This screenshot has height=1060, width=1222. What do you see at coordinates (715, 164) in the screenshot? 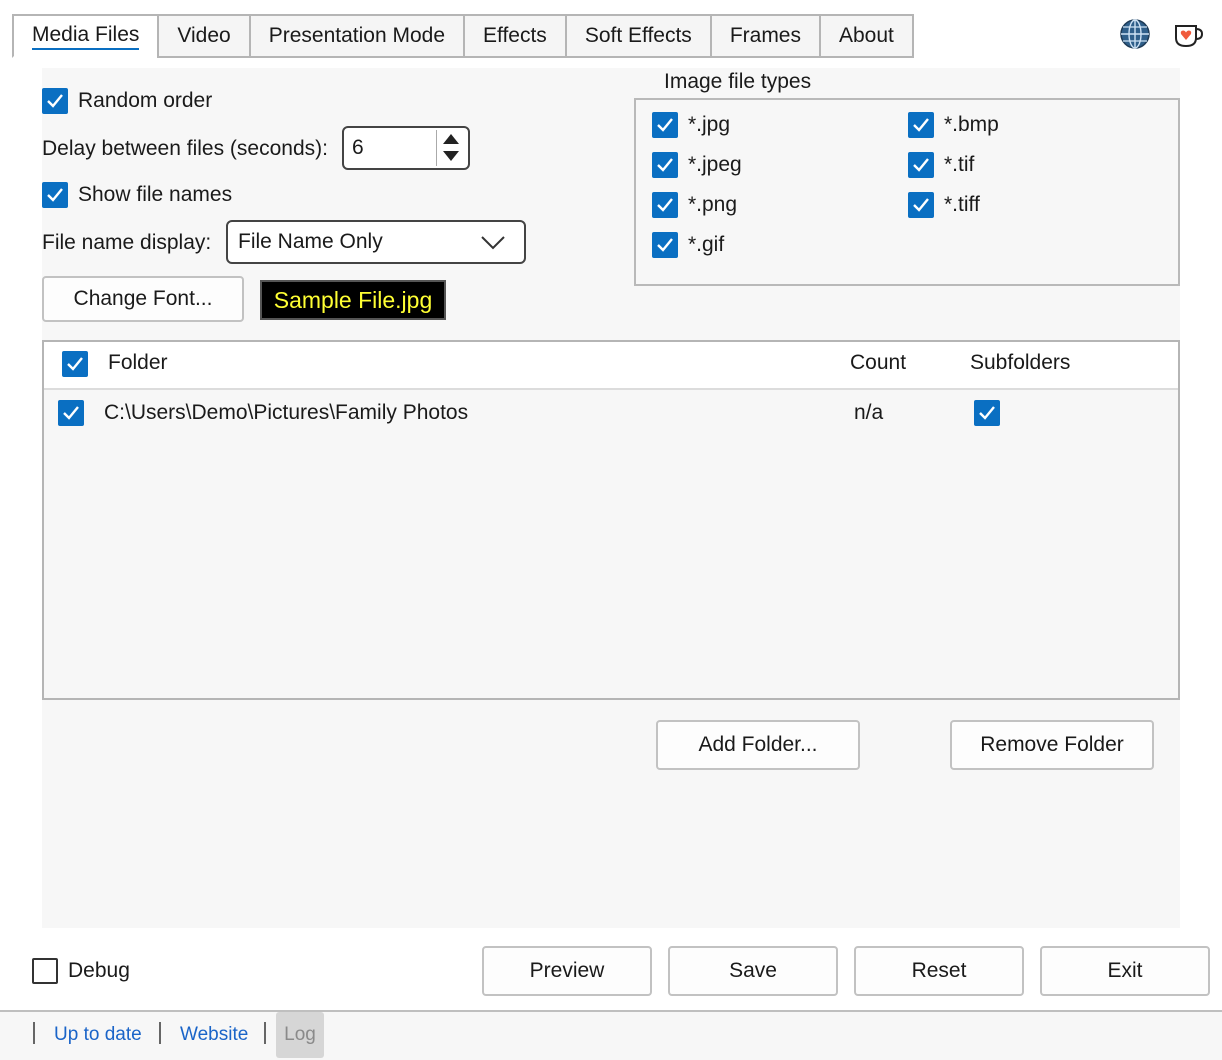
I see `filetype-label: *.jpeg` at bounding box center [715, 164].